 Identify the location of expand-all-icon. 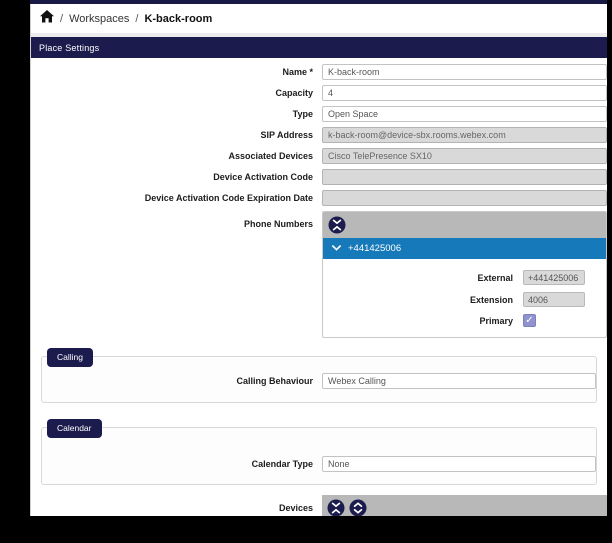
(358, 507).